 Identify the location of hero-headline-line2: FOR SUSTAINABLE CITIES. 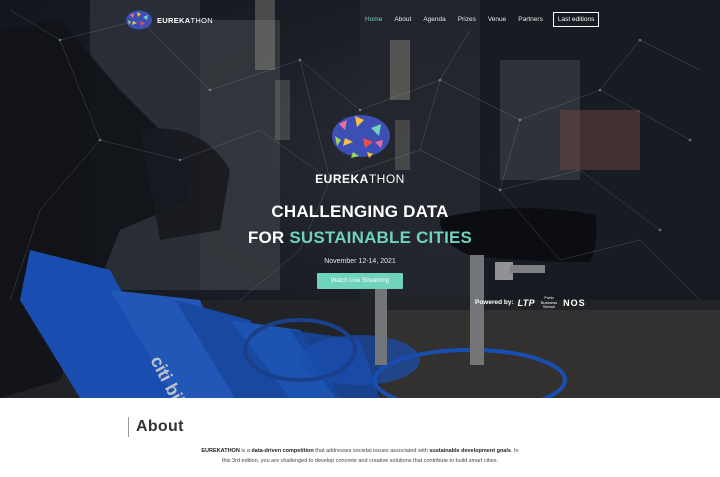
(360, 237).